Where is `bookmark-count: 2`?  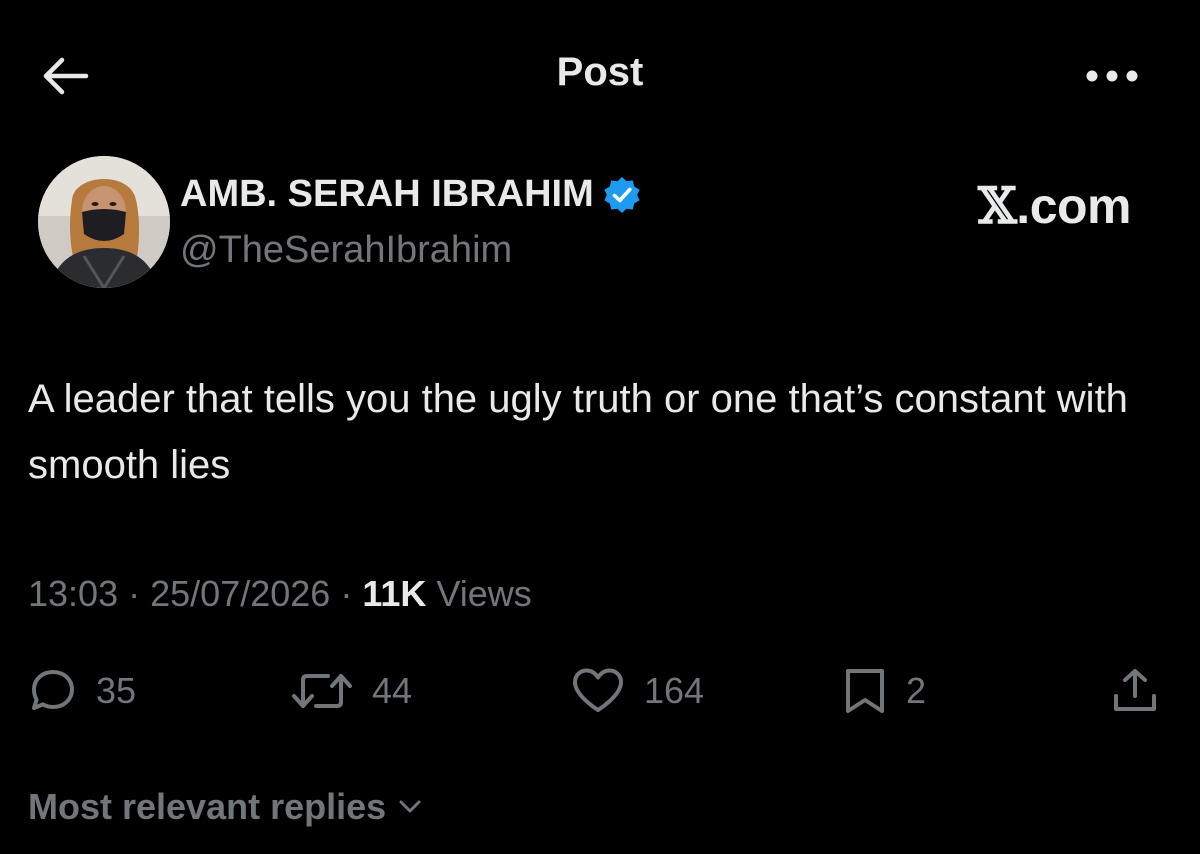
bookmark-count: 2 is located at coordinates (916, 690).